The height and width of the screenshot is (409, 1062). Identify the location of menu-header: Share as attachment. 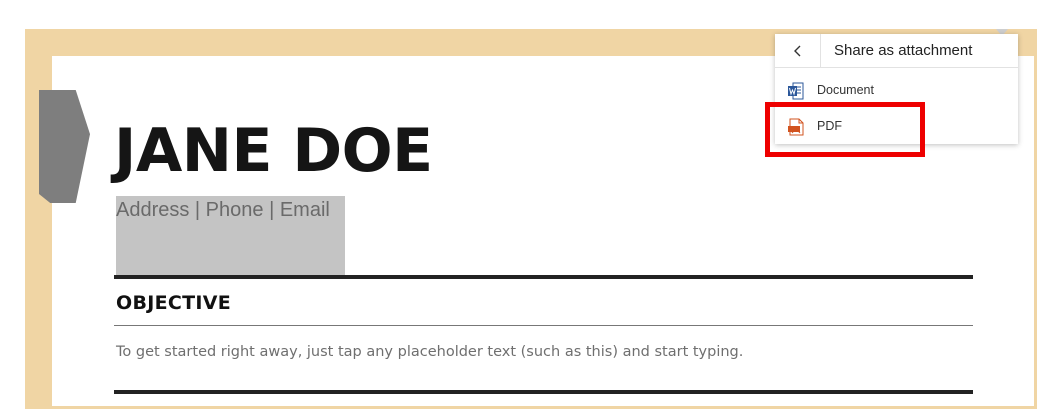
(896, 51).